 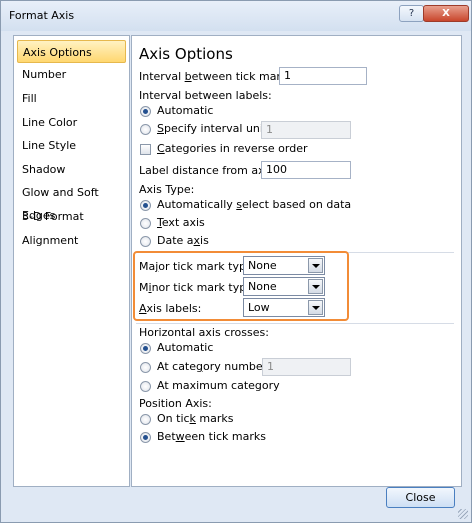 What do you see at coordinates (208, 170) in the screenshot?
I see `label-distance-label: Label distance from axis:` at bounding box center [208, 170].